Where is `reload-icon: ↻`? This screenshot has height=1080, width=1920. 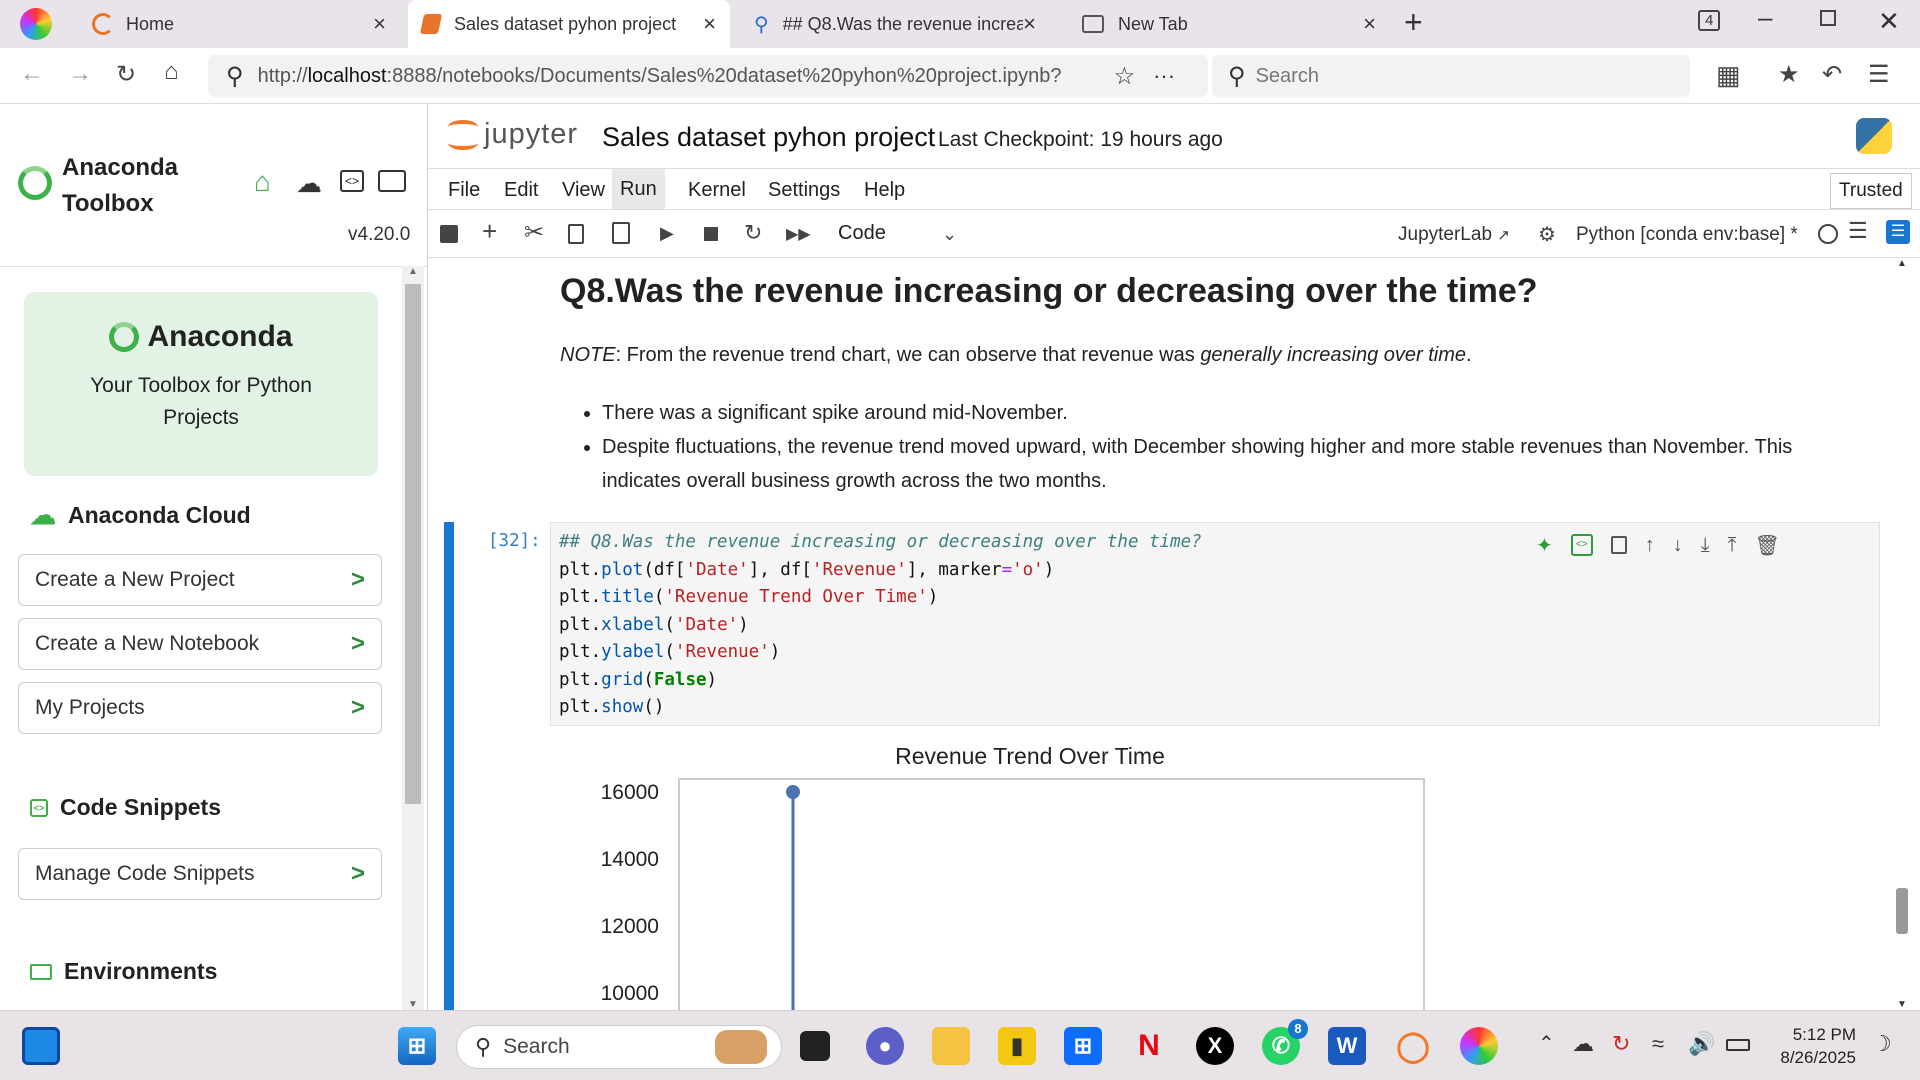 reload-icon: ↻ is located at coordinates (126, 74).